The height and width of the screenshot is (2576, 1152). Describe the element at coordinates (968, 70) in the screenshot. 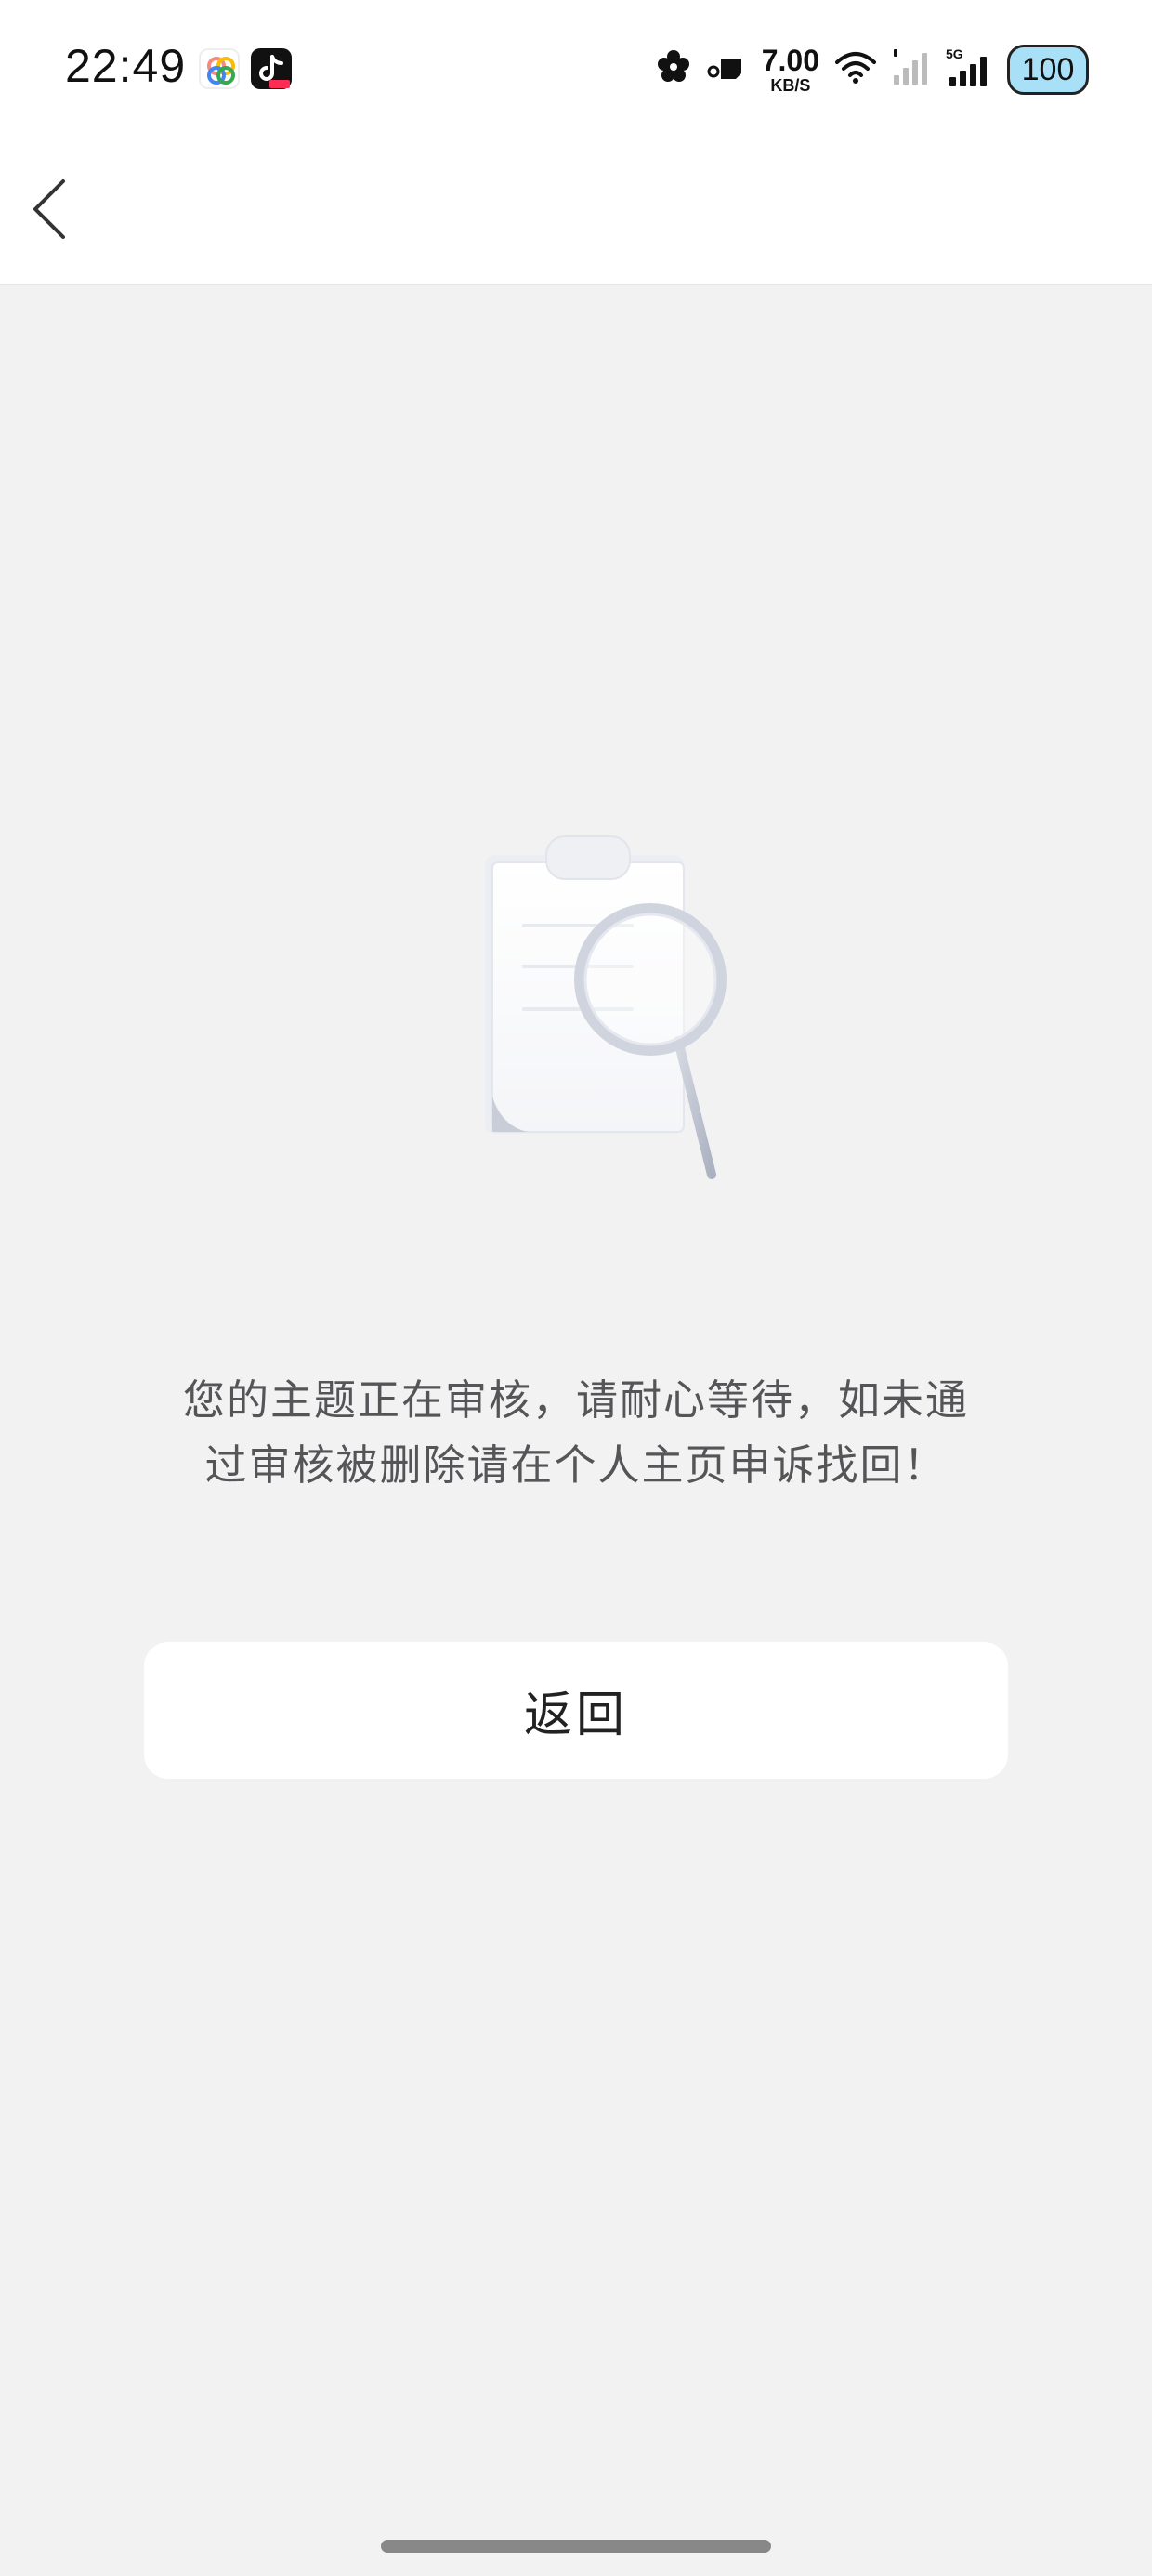

I see `signal-5g-icon: 5G` at that location.